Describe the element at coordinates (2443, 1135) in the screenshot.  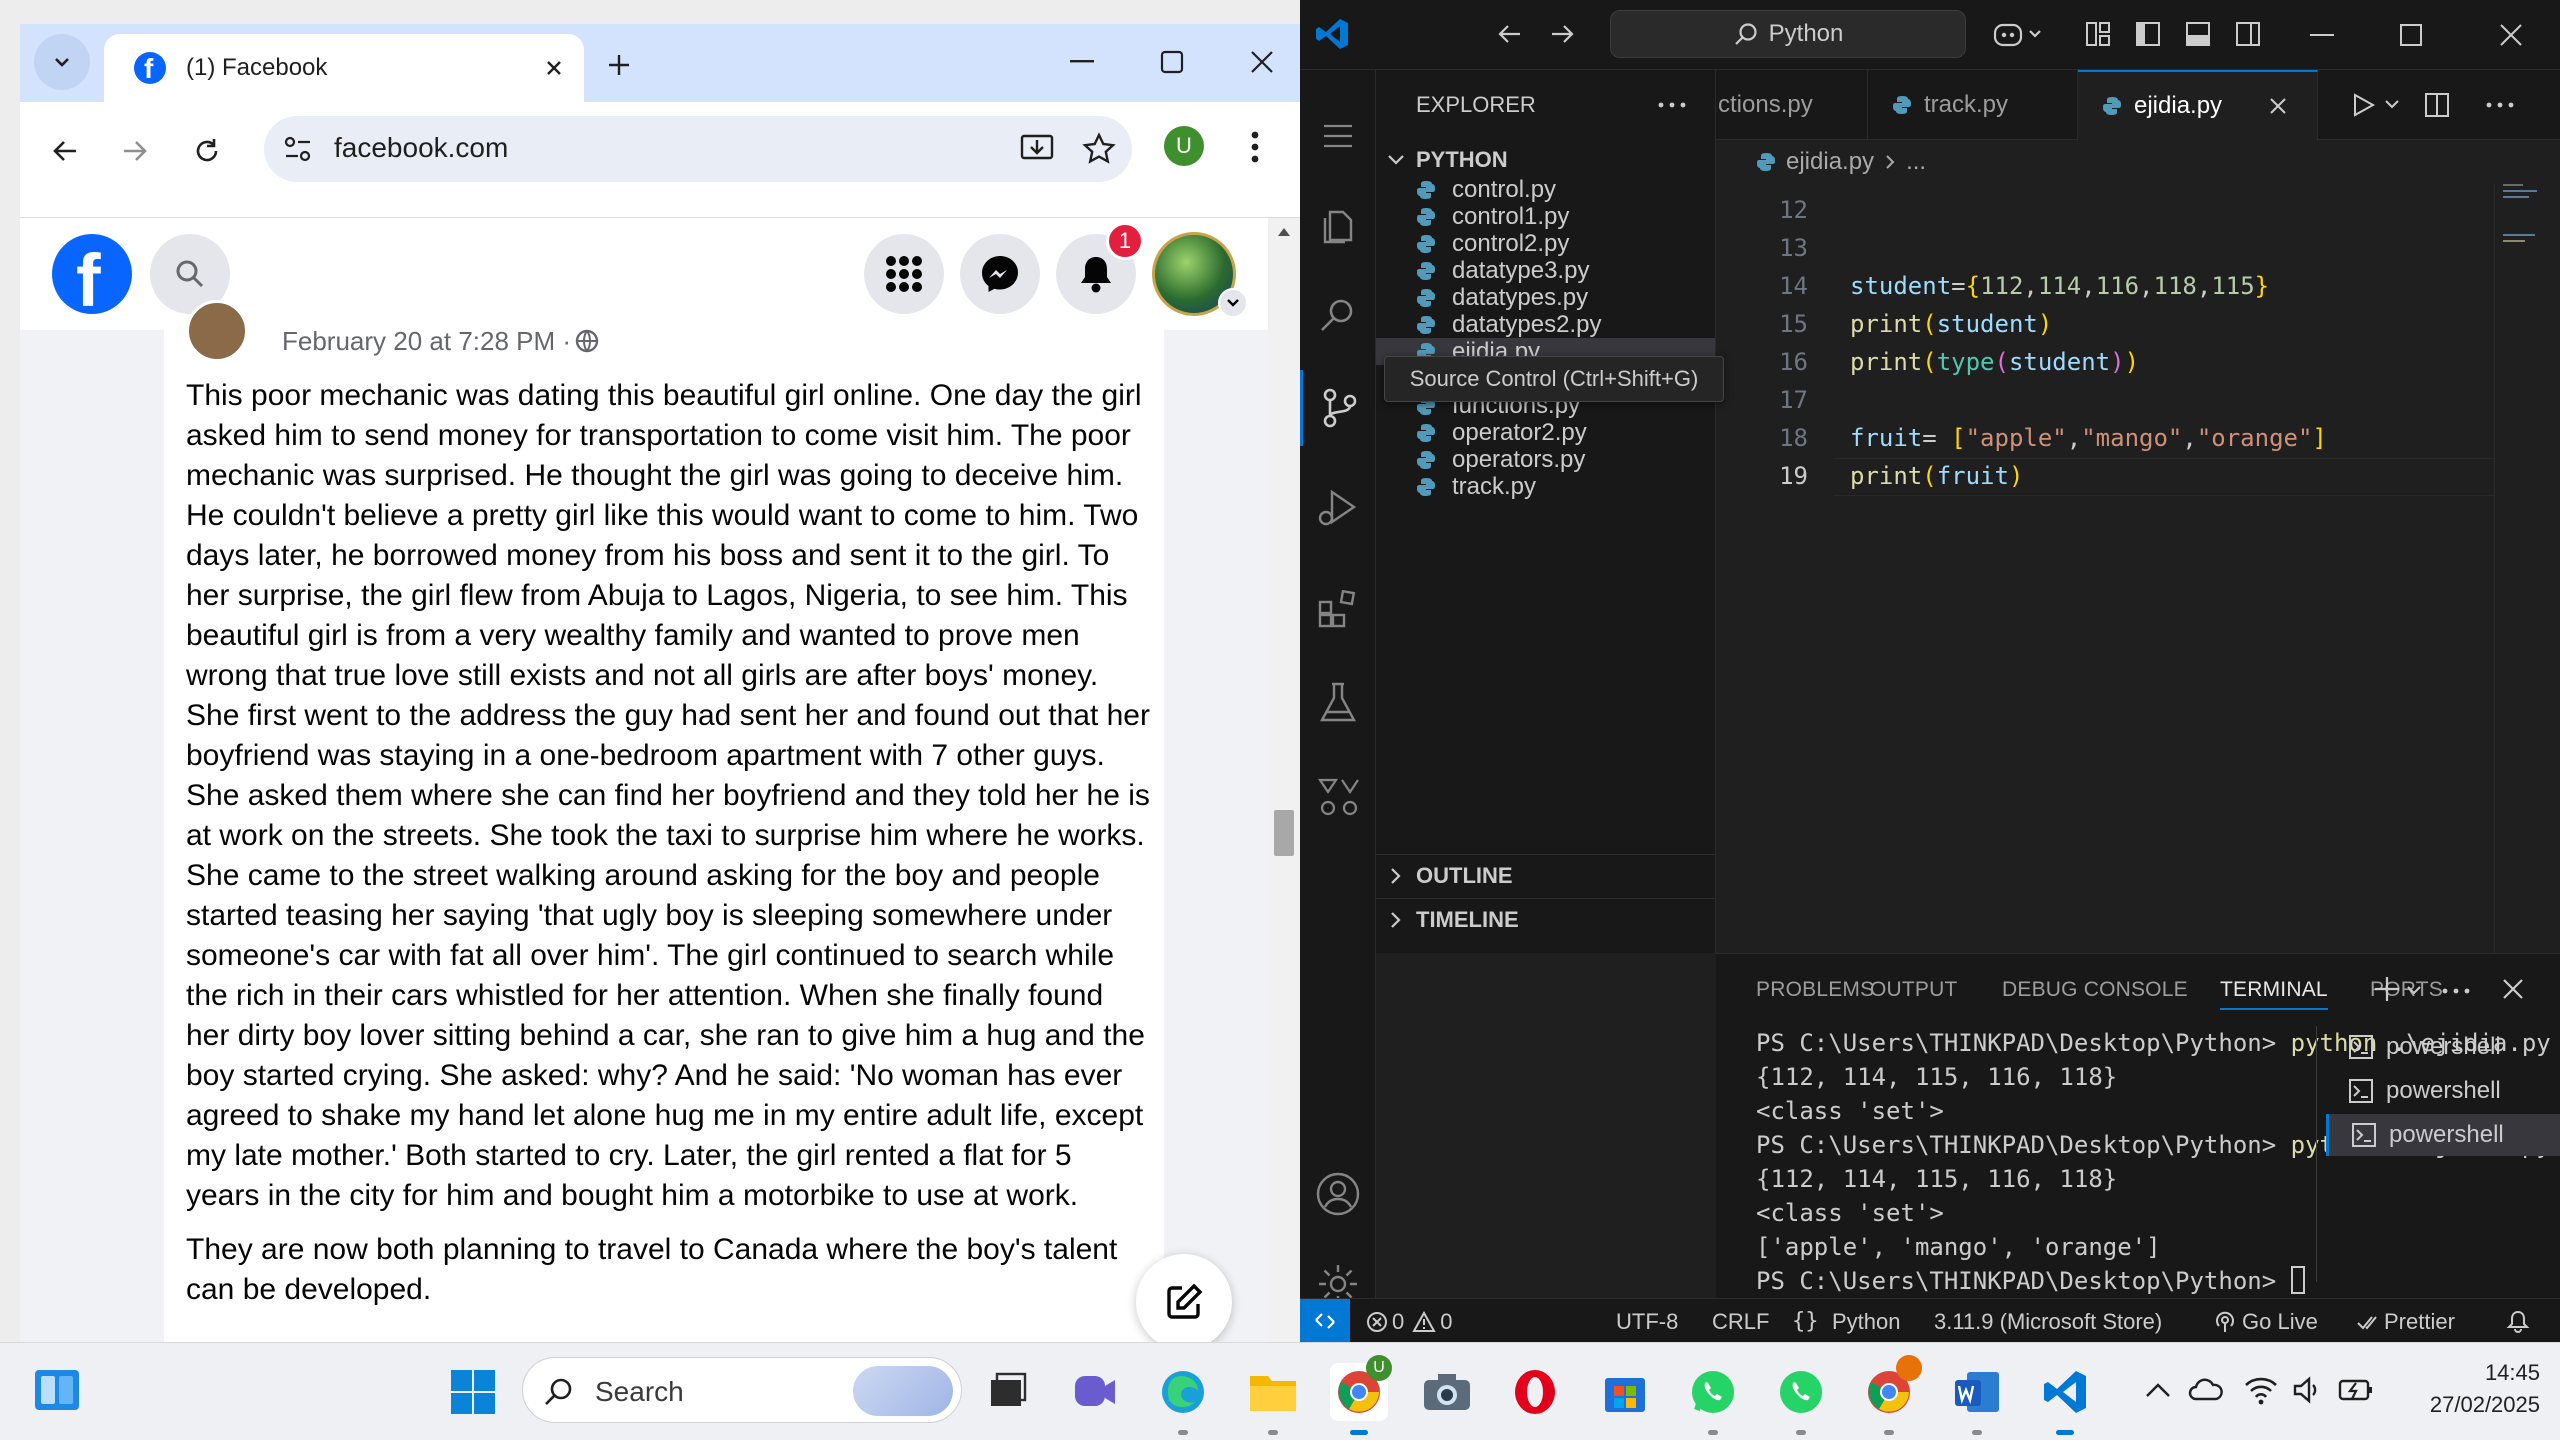
I see `terminal-session-active: powershell` at that location.